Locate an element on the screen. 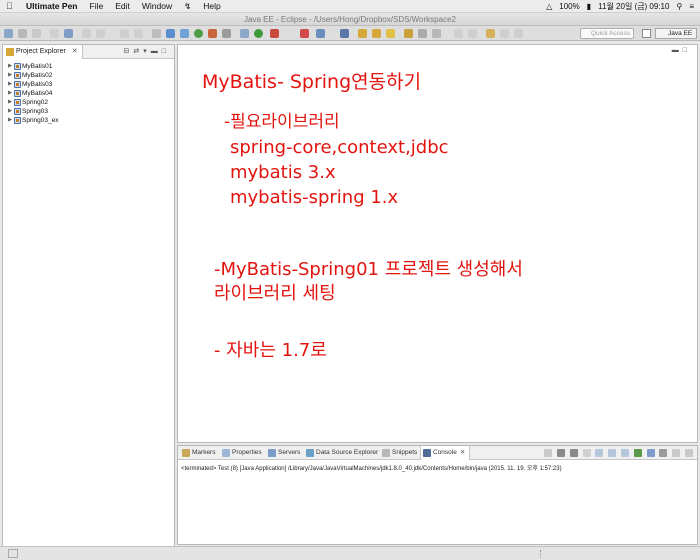 The image size is (700, 560). menu-edit: Edit is located at coordinates (122, 6).